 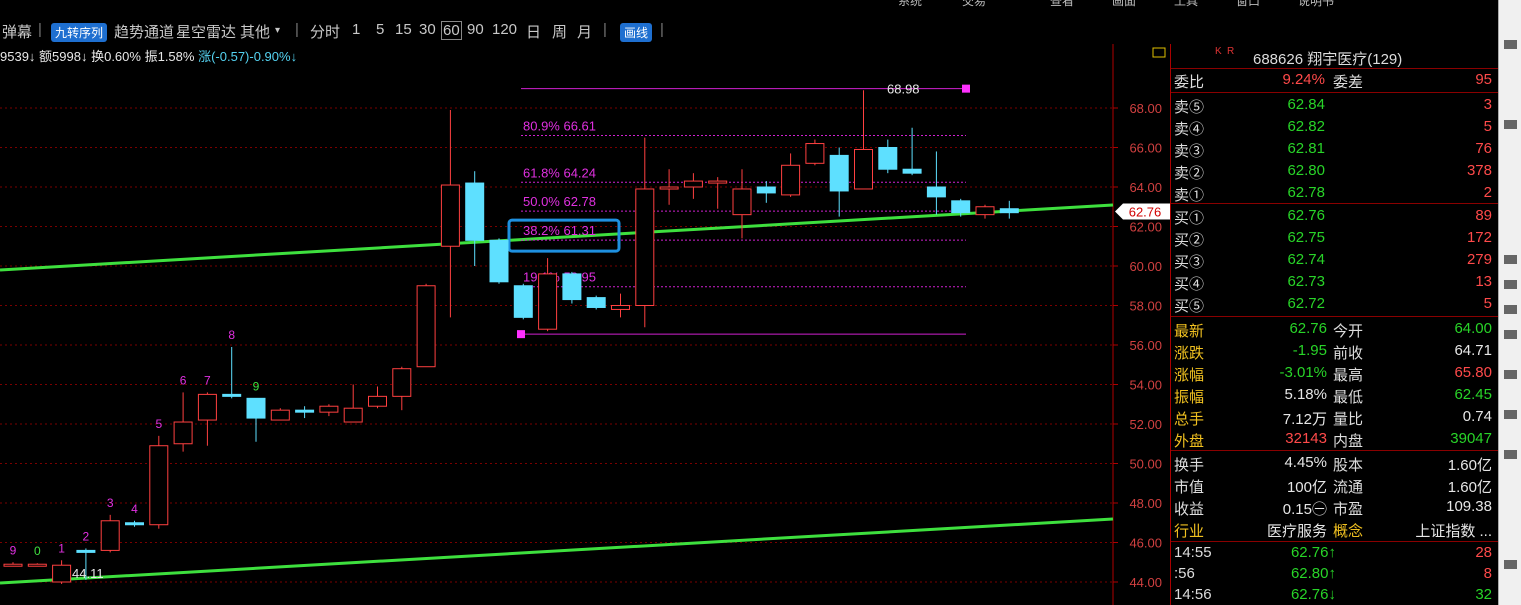 What do you see at coordinates (1189, 306) in the screenshot?
I see `bid-label: 买⑤` at bounding box center [1189, 306].